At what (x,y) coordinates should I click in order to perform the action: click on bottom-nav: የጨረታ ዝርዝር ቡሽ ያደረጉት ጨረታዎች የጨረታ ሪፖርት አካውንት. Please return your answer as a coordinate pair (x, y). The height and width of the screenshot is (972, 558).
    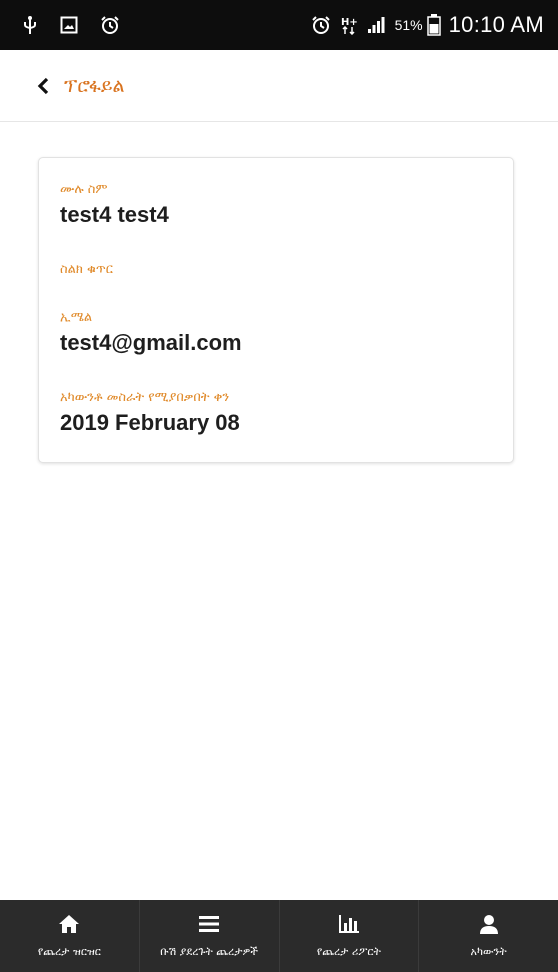
    Looking at the image, I should click on (279, 936).